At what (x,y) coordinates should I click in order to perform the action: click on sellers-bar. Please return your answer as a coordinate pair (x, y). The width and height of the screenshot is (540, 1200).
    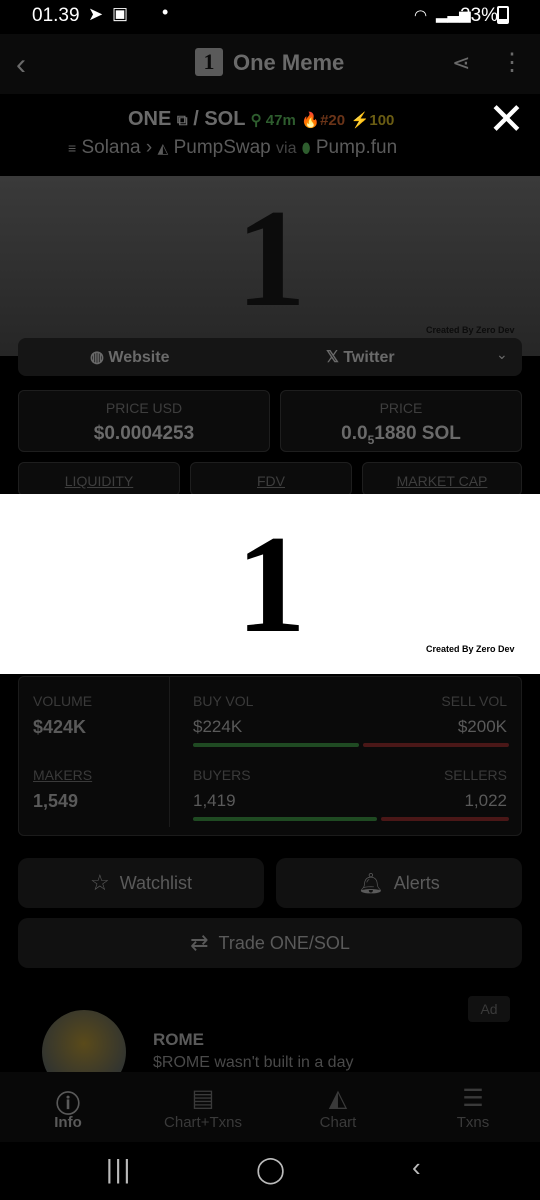
    Looking at the image, I should click on (445, 819).